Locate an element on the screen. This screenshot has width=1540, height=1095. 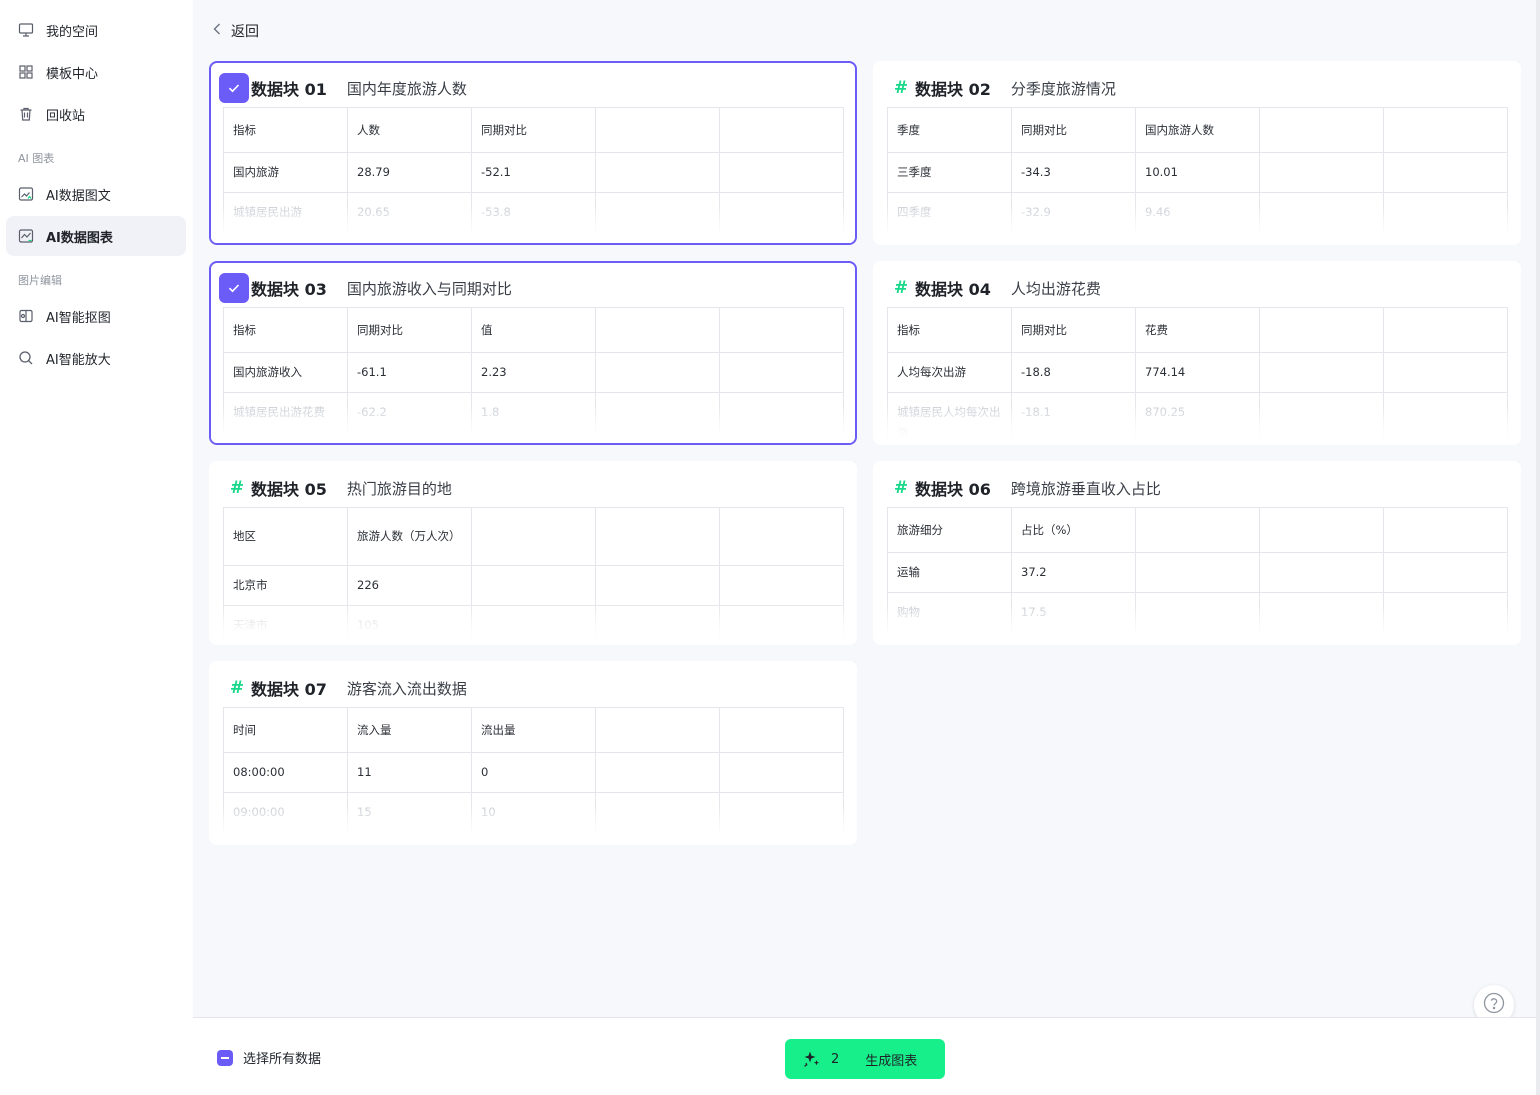
table-cell: 226 is located at coordinates (409, 585).